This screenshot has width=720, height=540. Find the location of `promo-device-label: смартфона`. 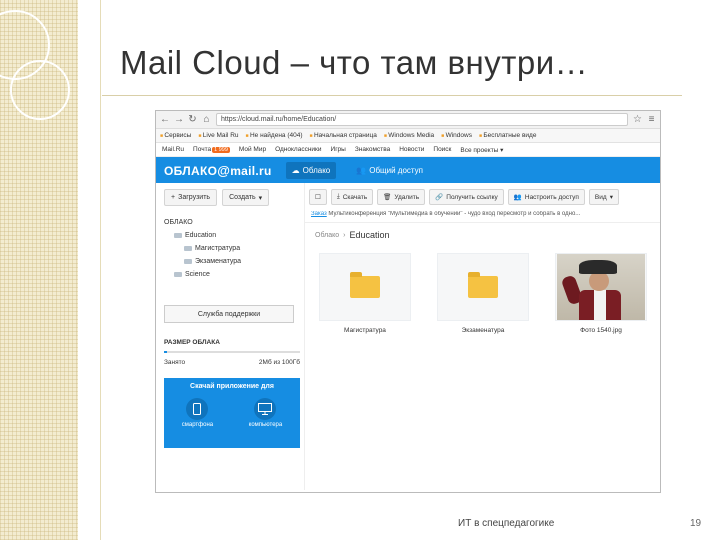

promo-device-label: смартфона is located at coordinates (197, 425).